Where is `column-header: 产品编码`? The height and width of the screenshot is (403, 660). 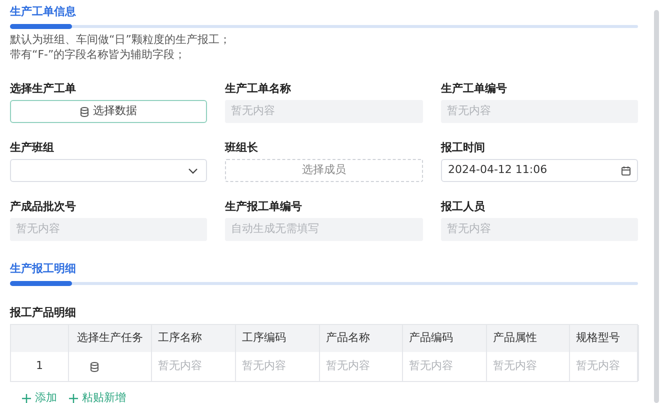 column-header: 产品编码 is located at coordinates (445, 338).